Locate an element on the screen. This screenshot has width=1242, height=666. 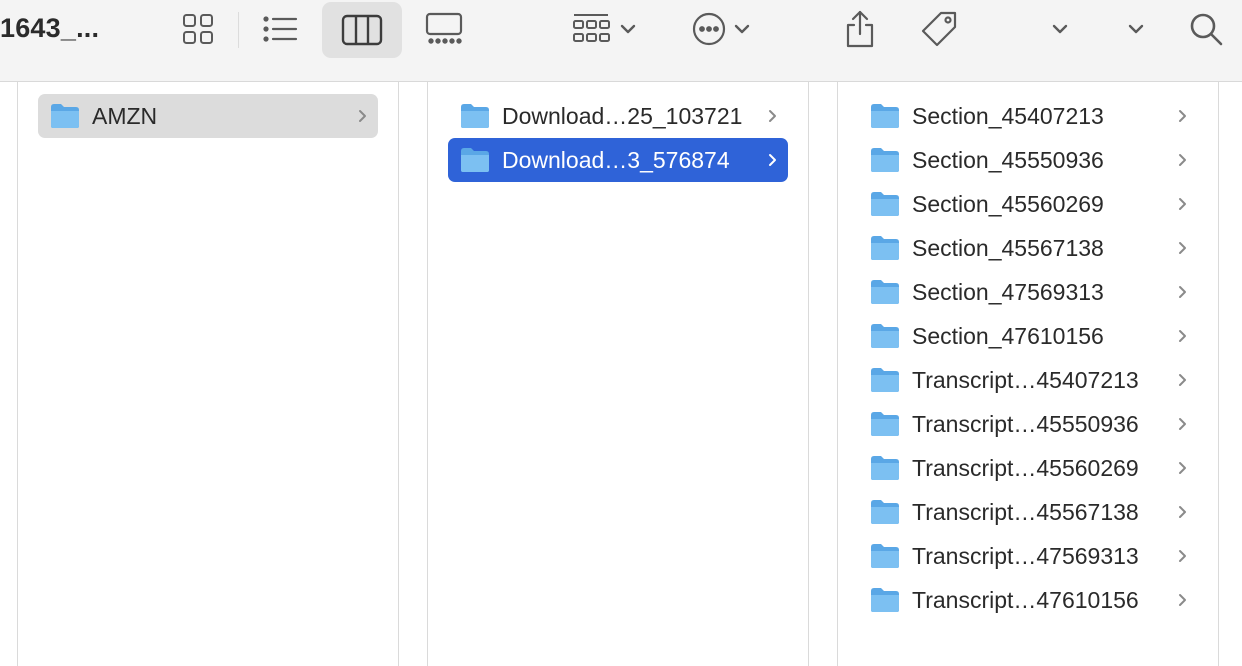
icon-view-button is located at coordinates (198, 29).